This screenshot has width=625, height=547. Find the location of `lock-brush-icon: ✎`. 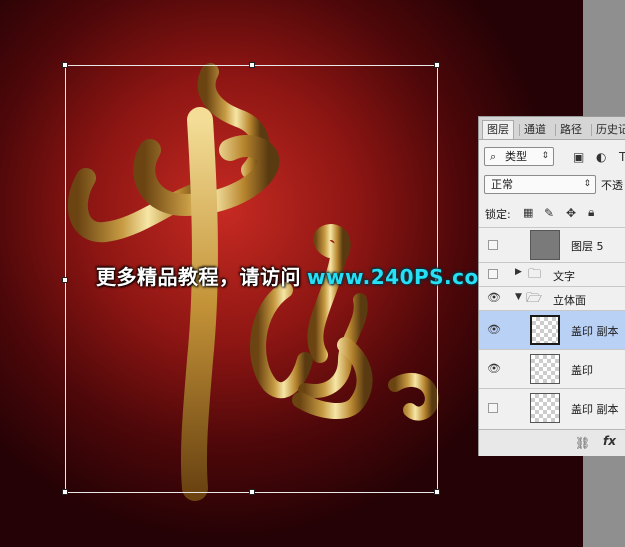

lock-brush-icon: ✎ is located at coordinates (549, 213).